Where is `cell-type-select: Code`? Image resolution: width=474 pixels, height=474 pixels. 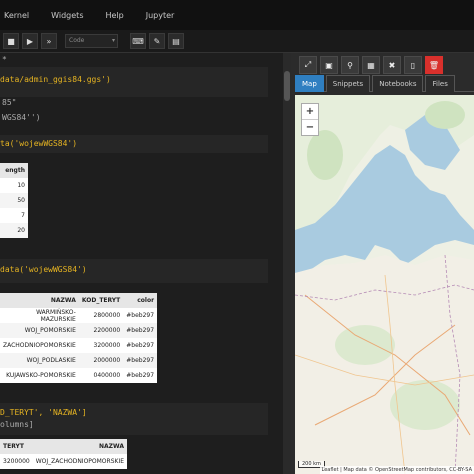
cell-type-select: Code is located at coordinates (91, 41).